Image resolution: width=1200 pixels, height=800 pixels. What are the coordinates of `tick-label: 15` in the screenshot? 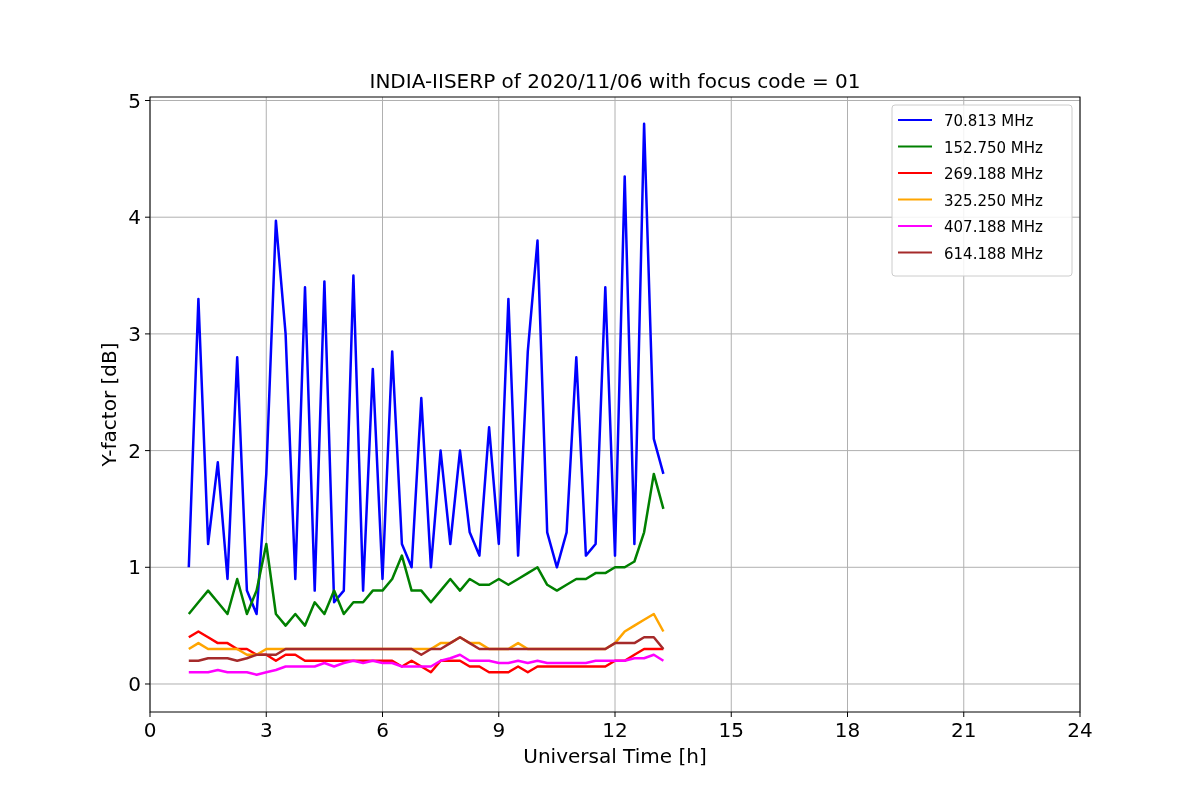 It's located at (731, 730).